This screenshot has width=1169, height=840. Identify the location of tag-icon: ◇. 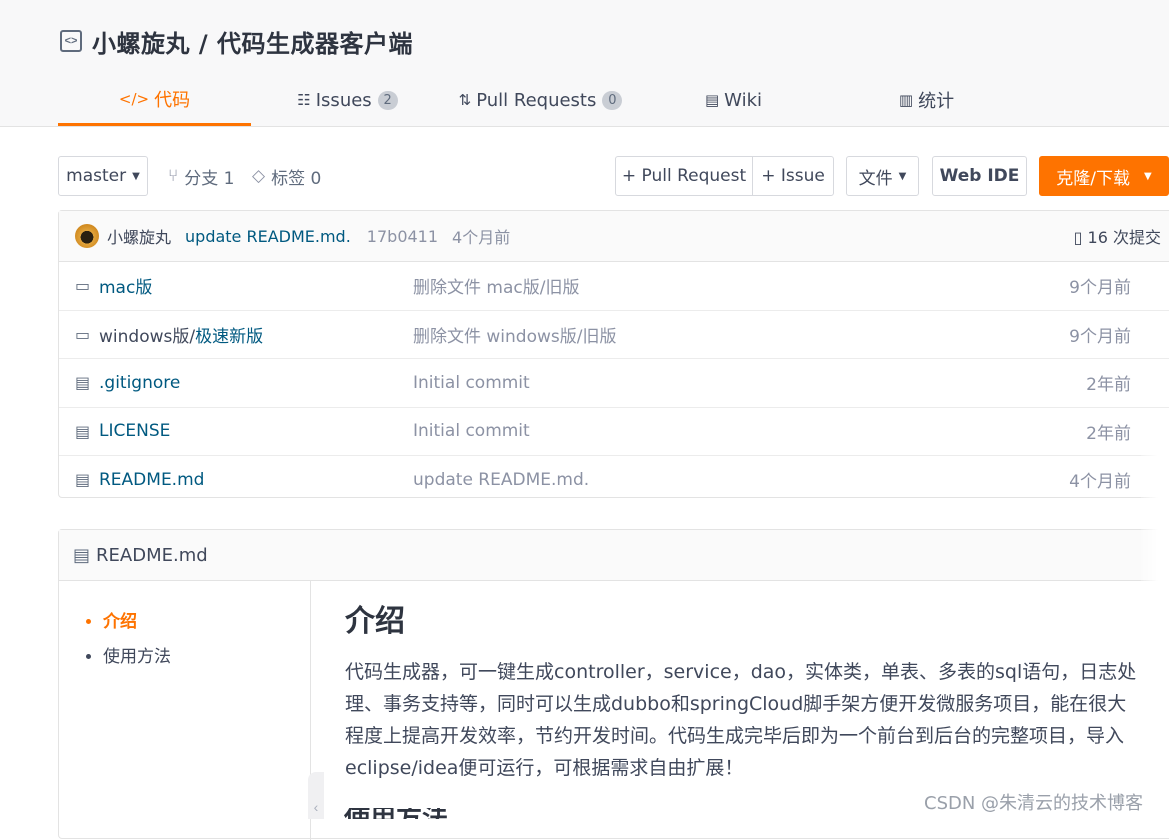
(259, 176).